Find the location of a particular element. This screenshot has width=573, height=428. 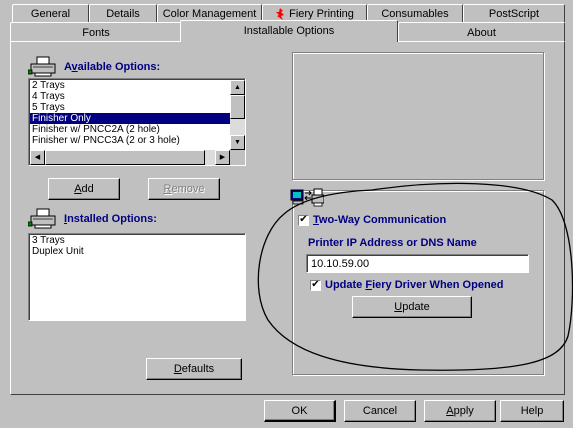

label-part: OK is located at coordinates (299, 410).